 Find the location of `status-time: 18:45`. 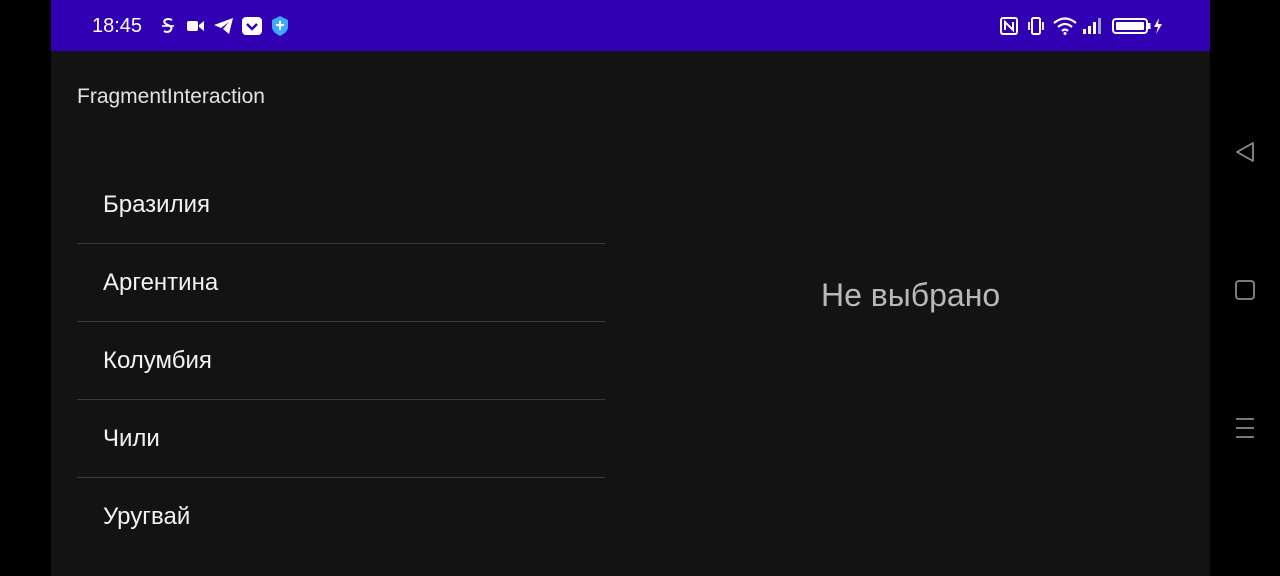

status-time: 18:45 is located at coordinates (117, 26).